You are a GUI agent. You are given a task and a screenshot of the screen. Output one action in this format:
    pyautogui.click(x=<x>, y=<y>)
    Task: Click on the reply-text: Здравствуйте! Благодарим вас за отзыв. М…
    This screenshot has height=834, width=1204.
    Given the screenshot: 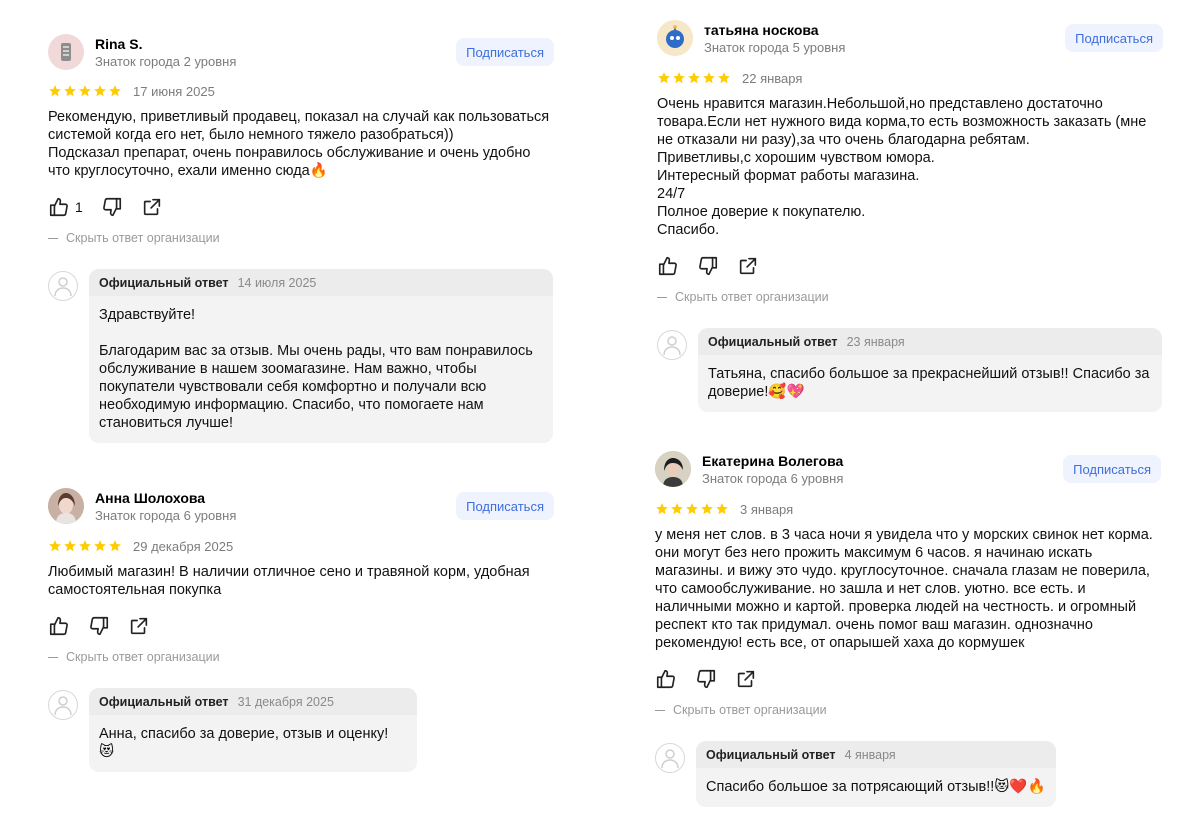 What is the action you would take?
    pyautogui.click(x=321, y=369)
    